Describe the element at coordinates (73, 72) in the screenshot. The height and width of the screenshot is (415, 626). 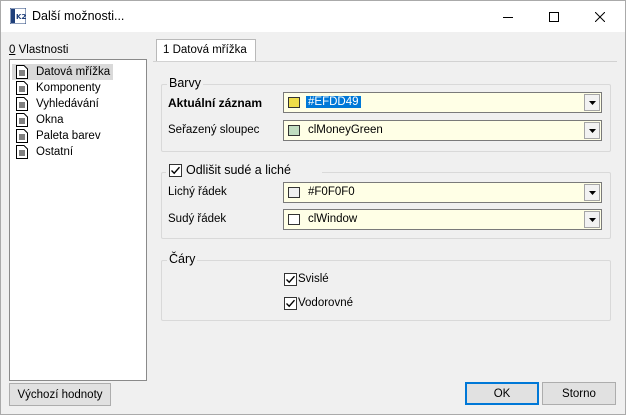
I see `list-item-label: Datová mřížka` at that location.